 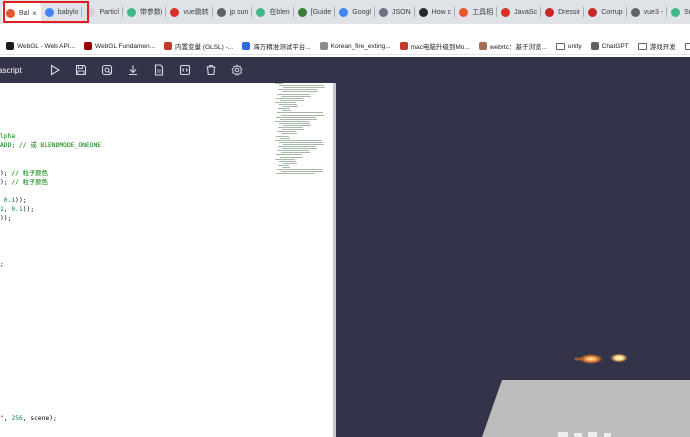 I want to click on code-token: , scene);, so click(x=39, y=419).